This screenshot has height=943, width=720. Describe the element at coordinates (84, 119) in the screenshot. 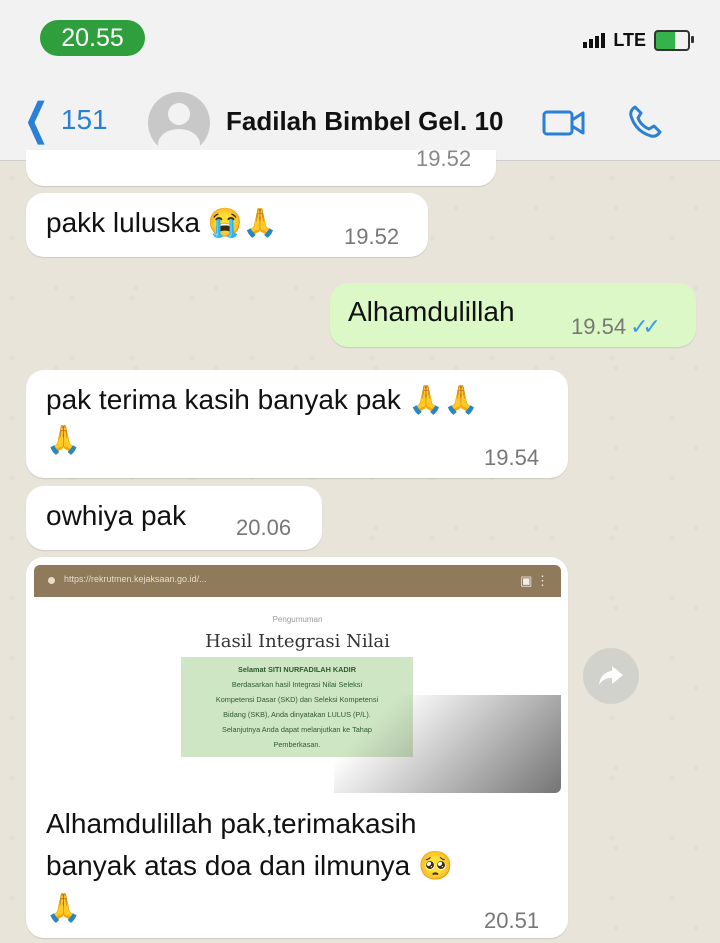

I see `unread-count: 151` at that location.